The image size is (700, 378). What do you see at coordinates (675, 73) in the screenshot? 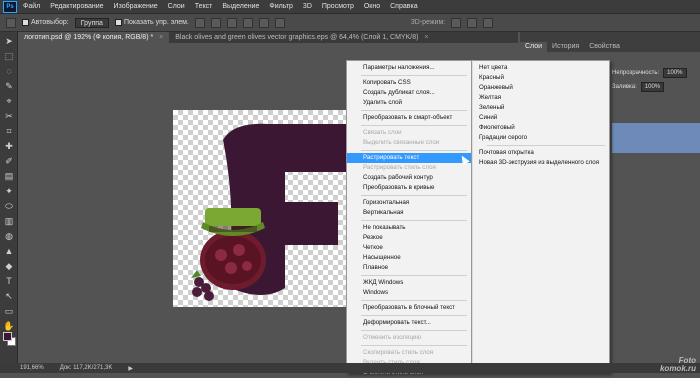
I see `opacity-input: 100%` at bounding box center [675, 73].